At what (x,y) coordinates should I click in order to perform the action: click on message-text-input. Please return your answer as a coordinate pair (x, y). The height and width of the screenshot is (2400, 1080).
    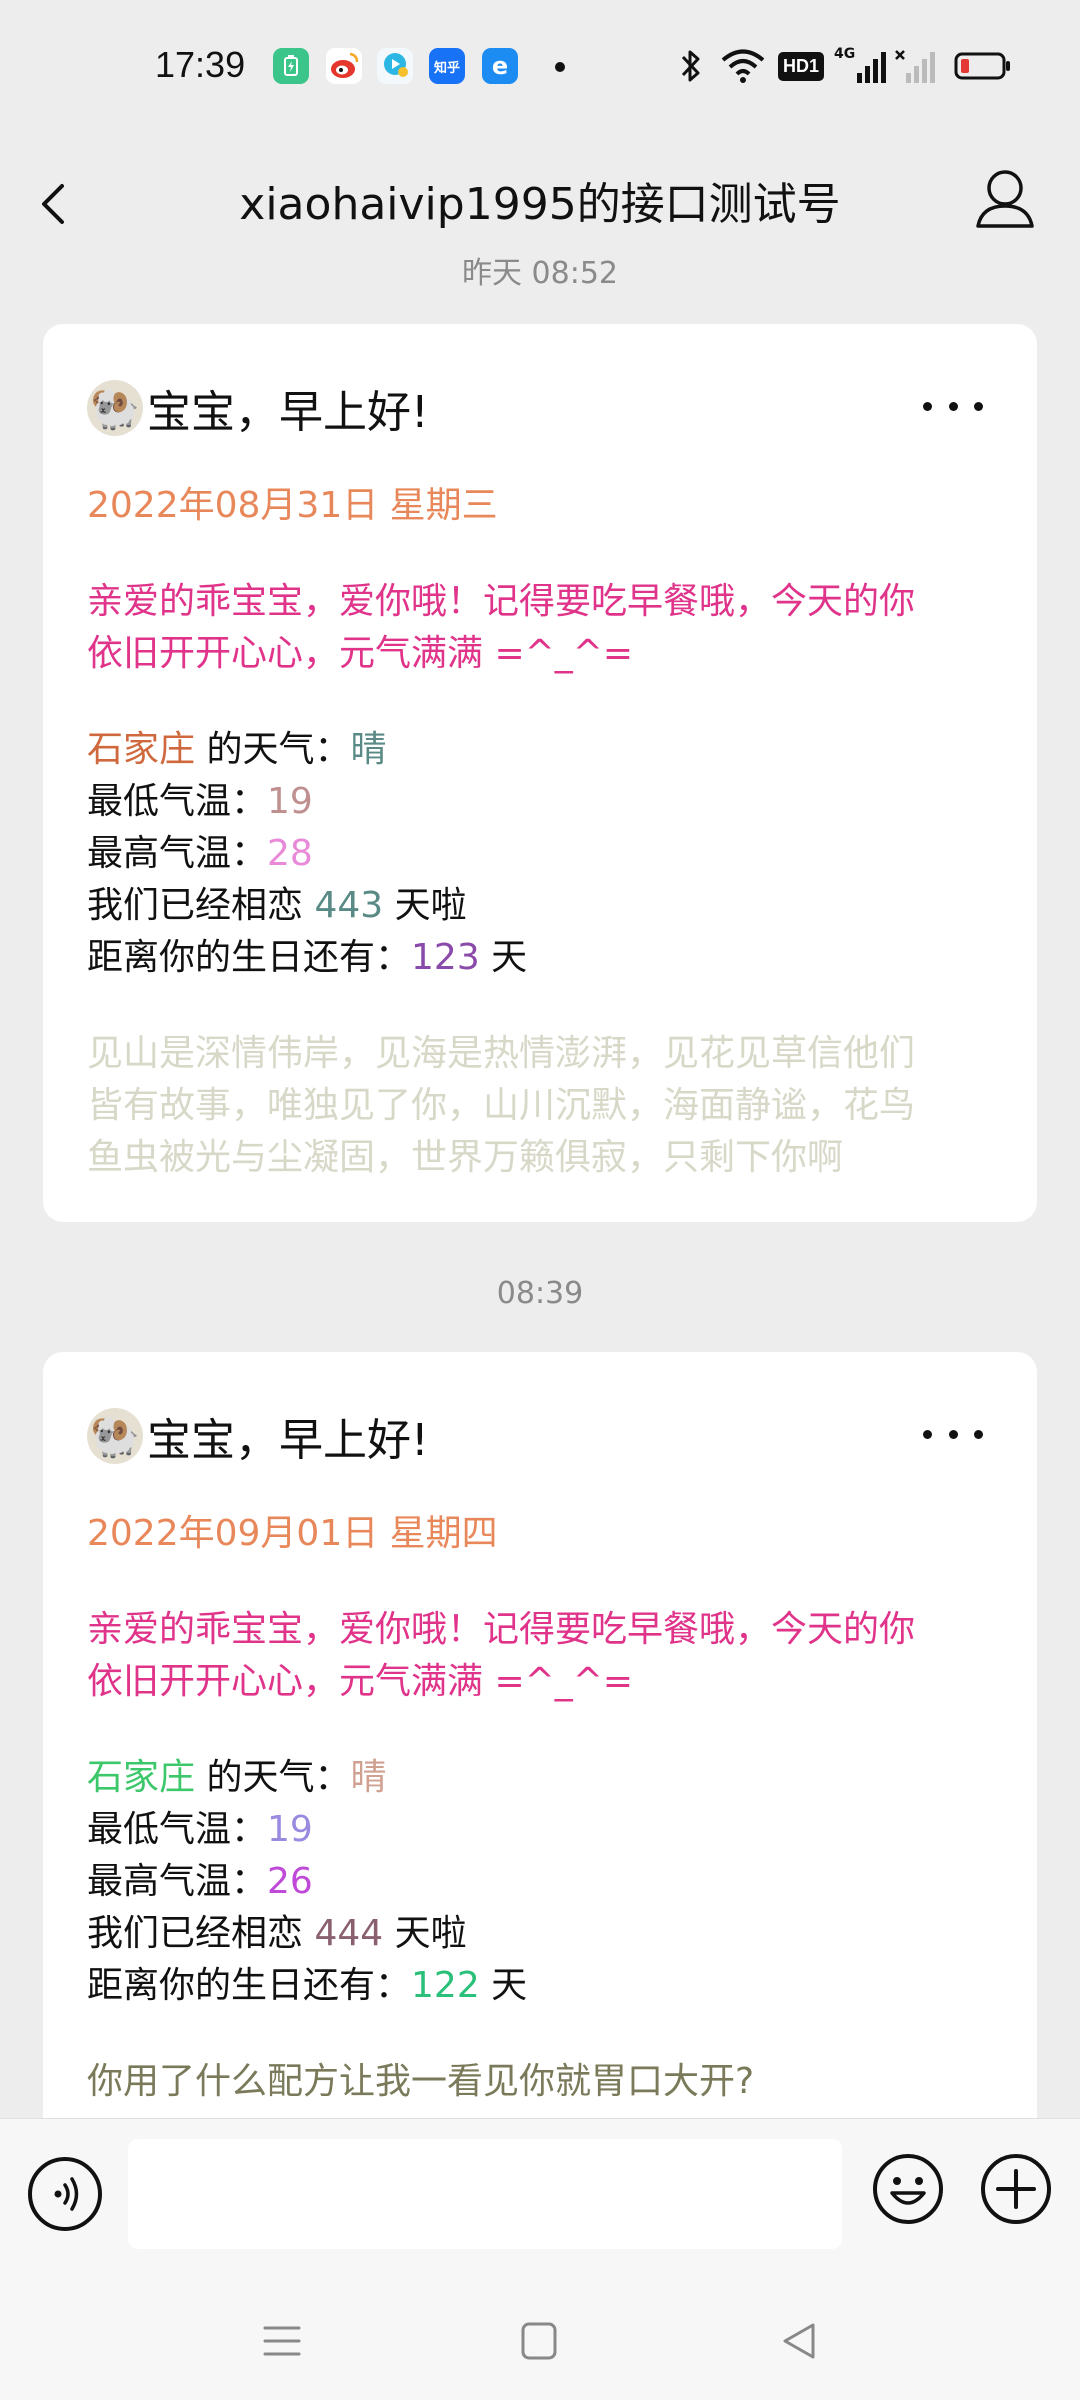
    Looking at the image, I should click on (485, 2194).